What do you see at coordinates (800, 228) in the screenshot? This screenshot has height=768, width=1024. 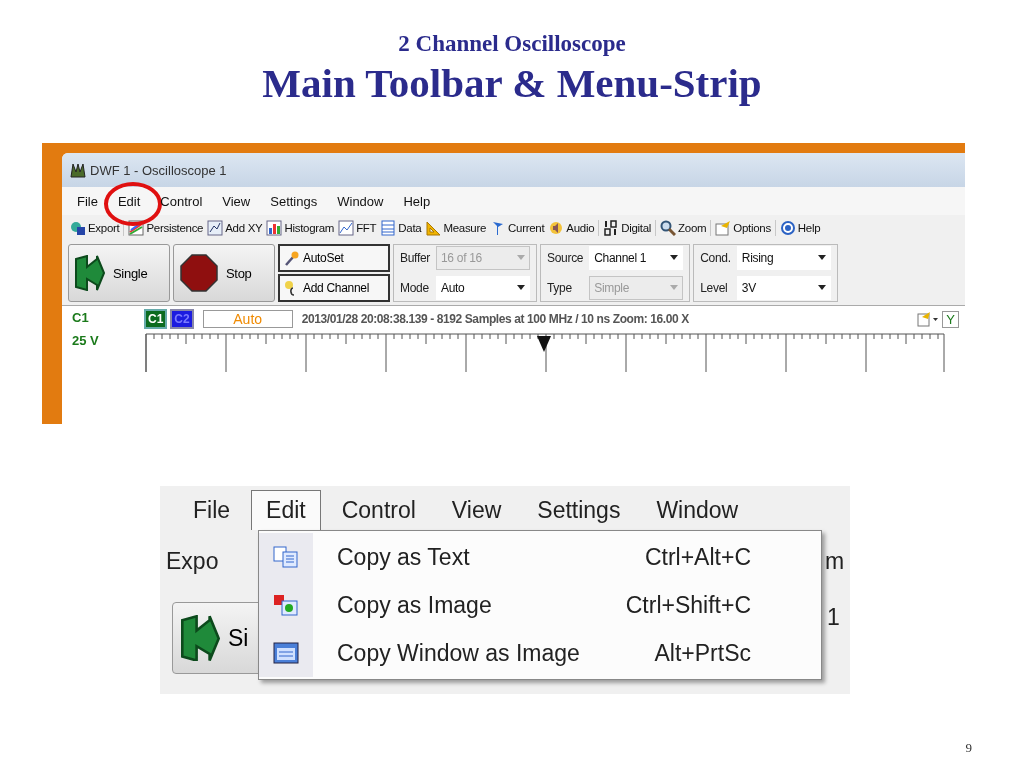 I see `toolbar-button: Help` at bounding box center [800, 228].